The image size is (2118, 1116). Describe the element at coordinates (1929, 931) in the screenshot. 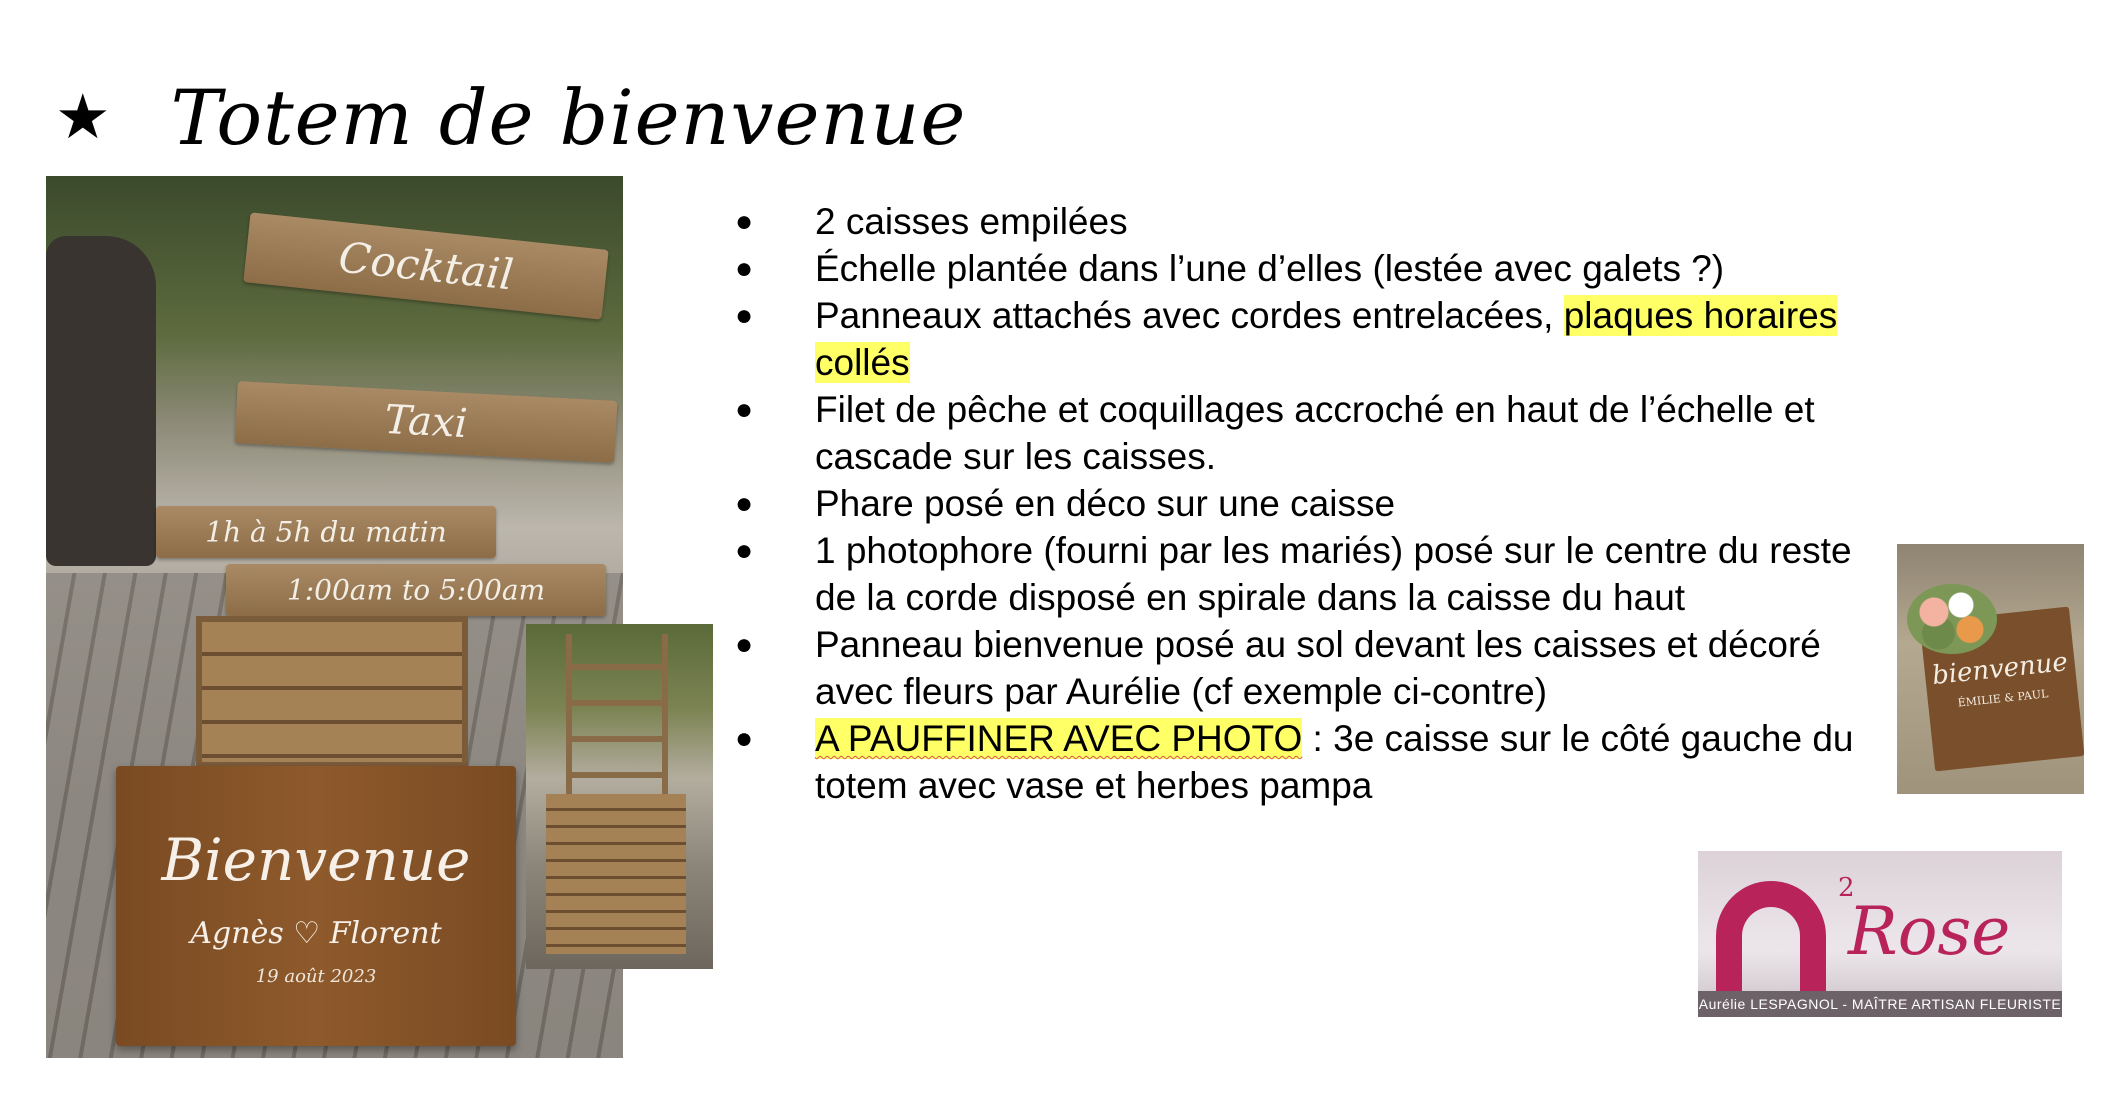

I see `logo-name: Rose` at that location.